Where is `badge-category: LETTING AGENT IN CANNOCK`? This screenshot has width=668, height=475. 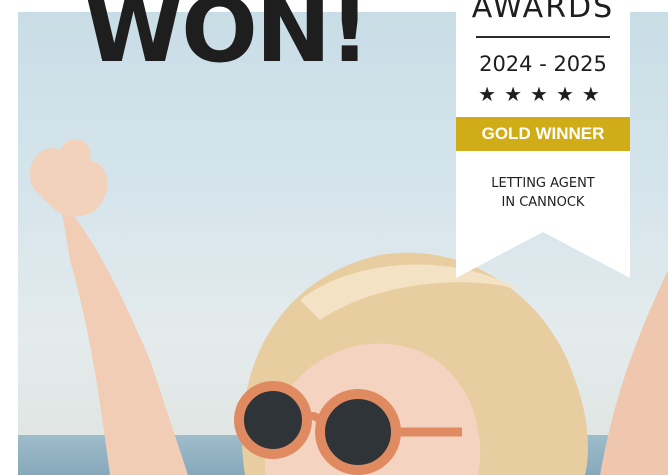
badge-category: LETTING AGENT IN CANNOCK is located at coordinates (543, 193).